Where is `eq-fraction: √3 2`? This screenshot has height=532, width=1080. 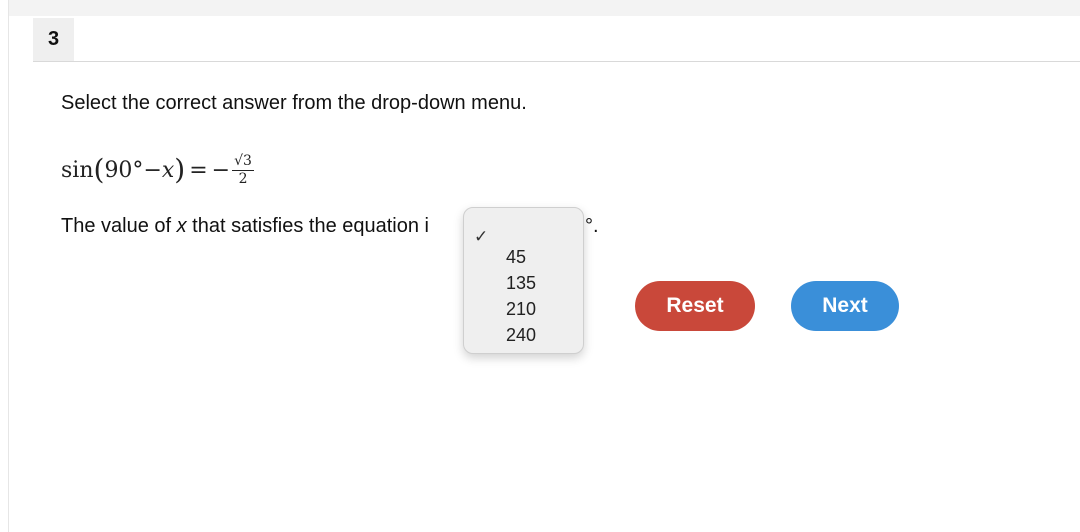
eq-fraction: √3 2 is located at coordinates (243, 169).